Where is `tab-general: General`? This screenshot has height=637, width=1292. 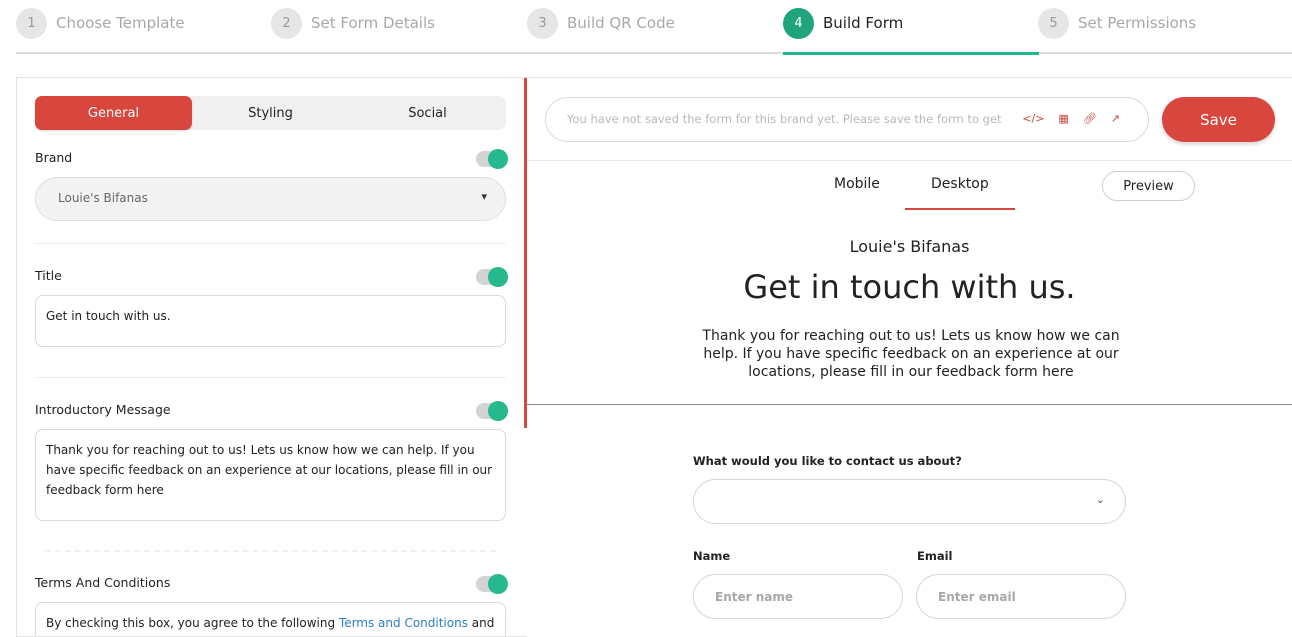 tab-general: General is located at coordinates (113, 113).